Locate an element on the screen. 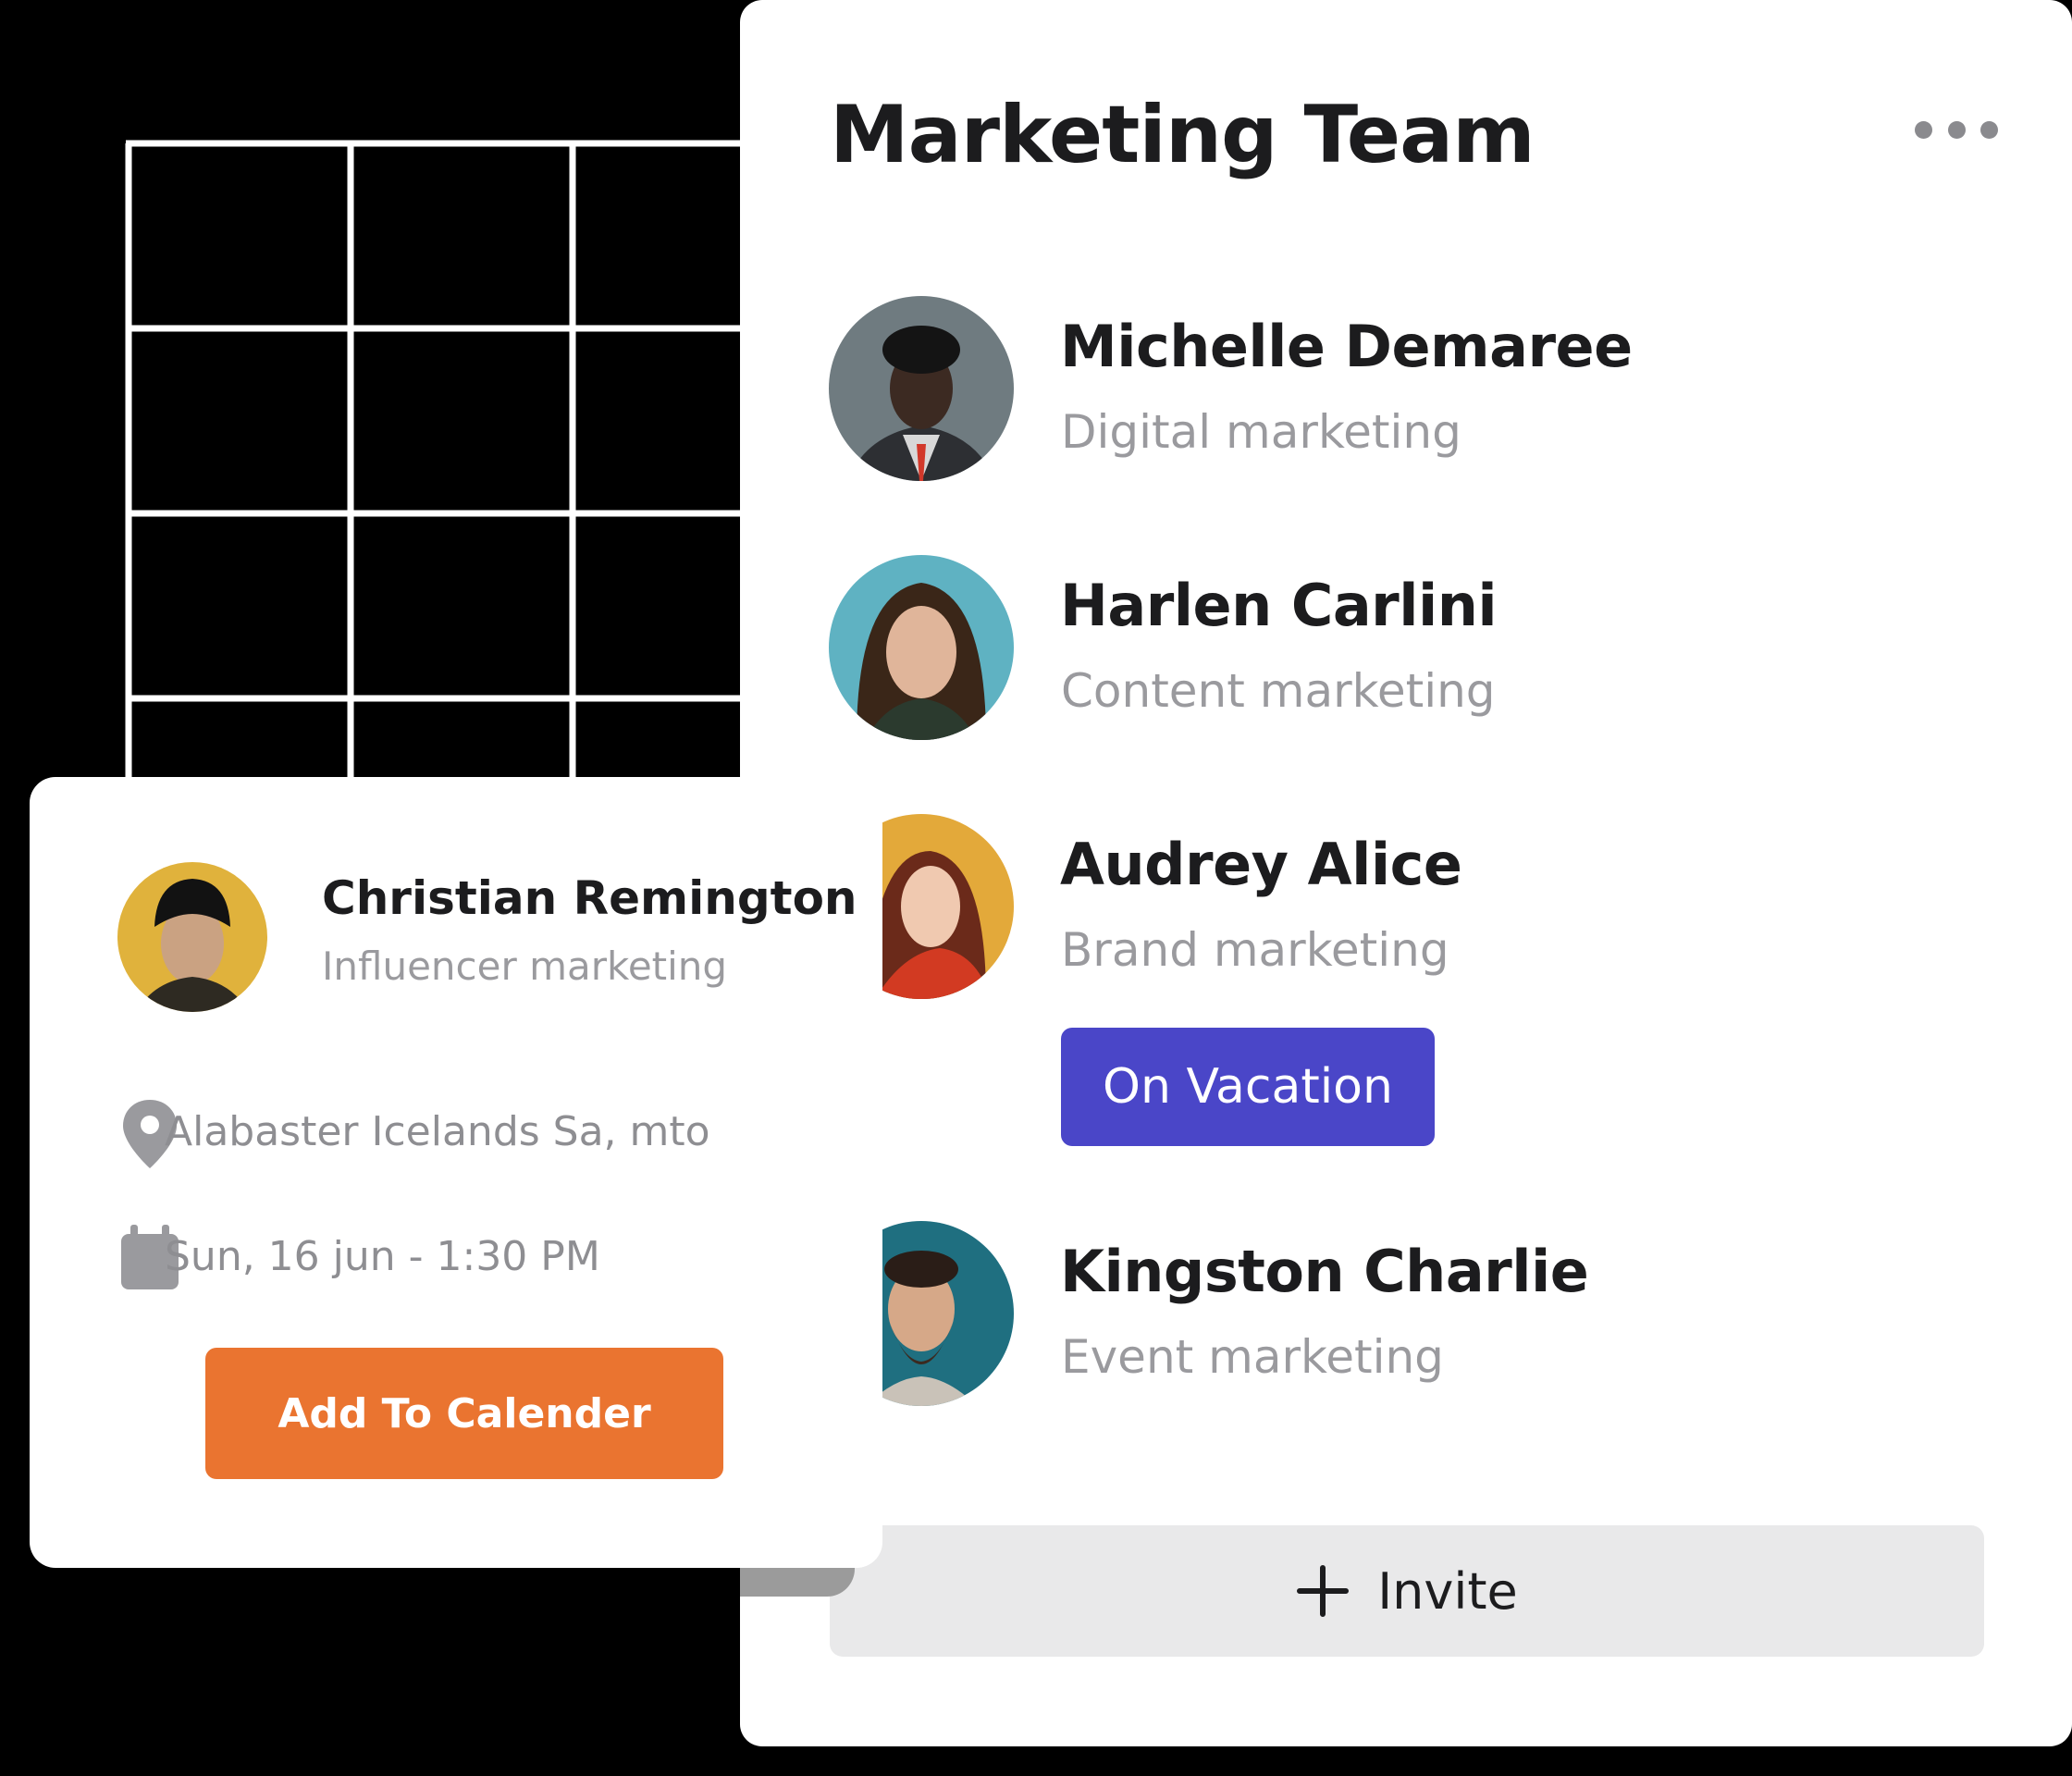 This screenshot has width=2072, height=1776. member-name: Audrey Alice is located at coordinates (1261, 865).